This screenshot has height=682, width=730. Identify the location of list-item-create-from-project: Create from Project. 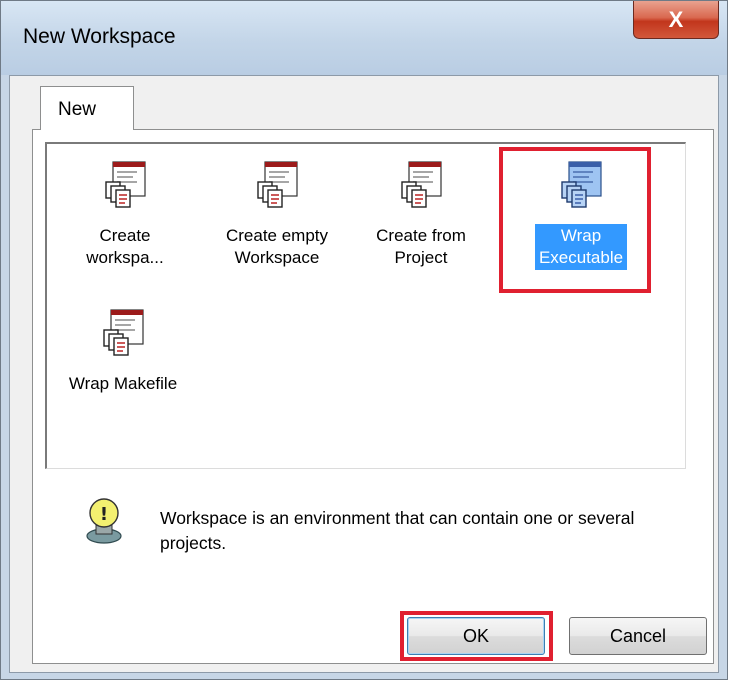
(421, 215).